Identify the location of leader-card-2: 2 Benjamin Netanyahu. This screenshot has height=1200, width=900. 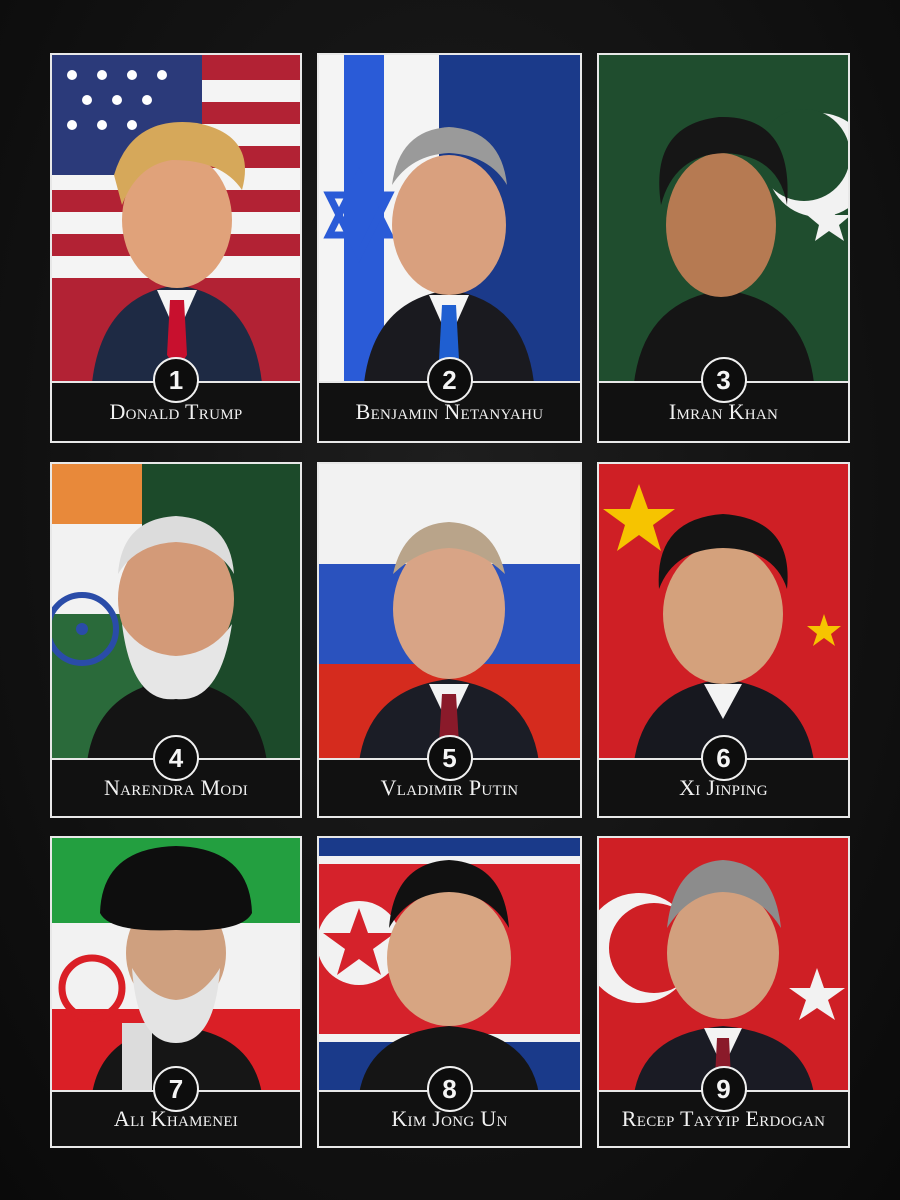
(449, 248).